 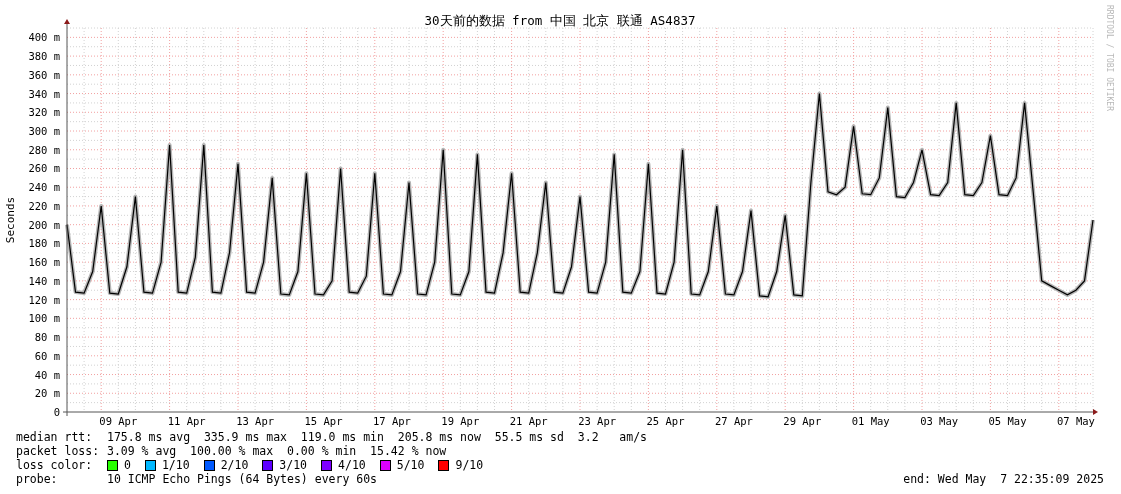 I want to click on y-tick-label: 0, so click(x=56, y=412).